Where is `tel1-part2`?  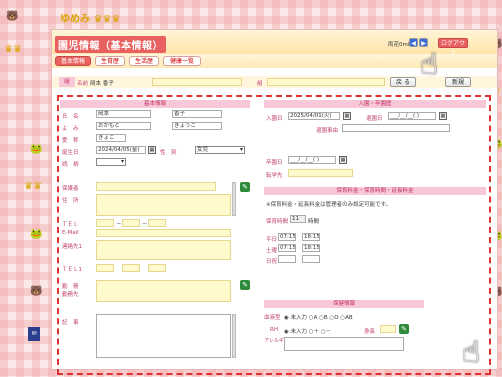 tel1-part2 is located at coordinates (131, 268).